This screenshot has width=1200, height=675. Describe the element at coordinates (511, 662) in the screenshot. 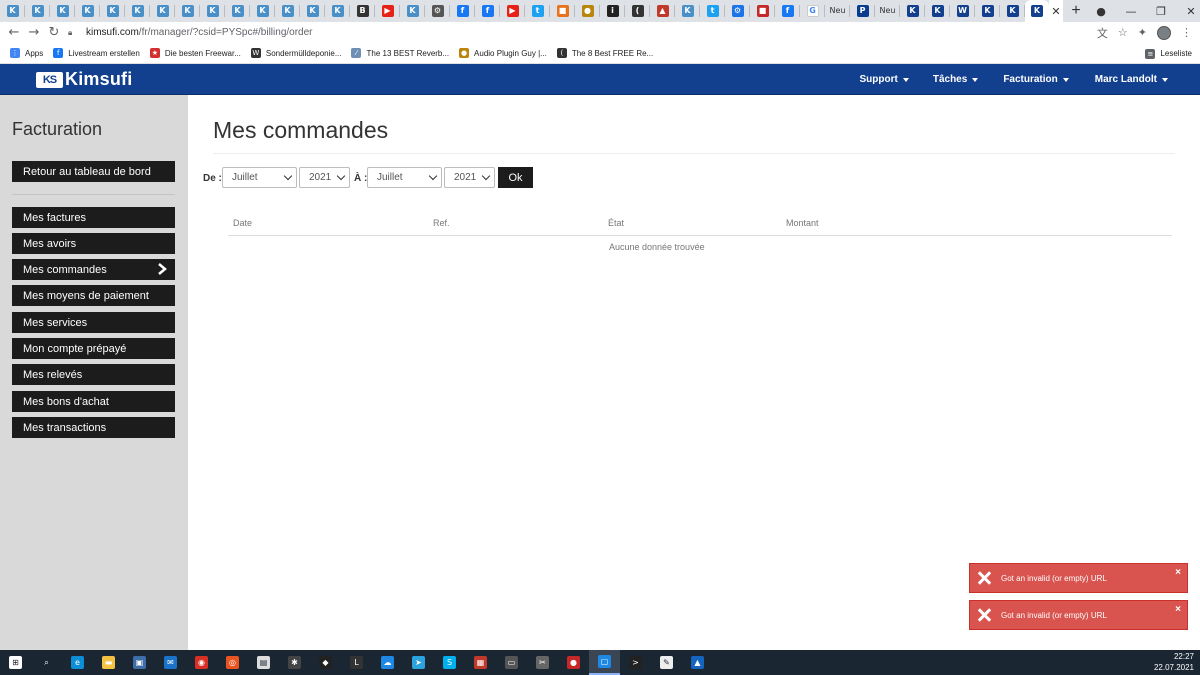

I see `taskbar-app: ▭` at that location.